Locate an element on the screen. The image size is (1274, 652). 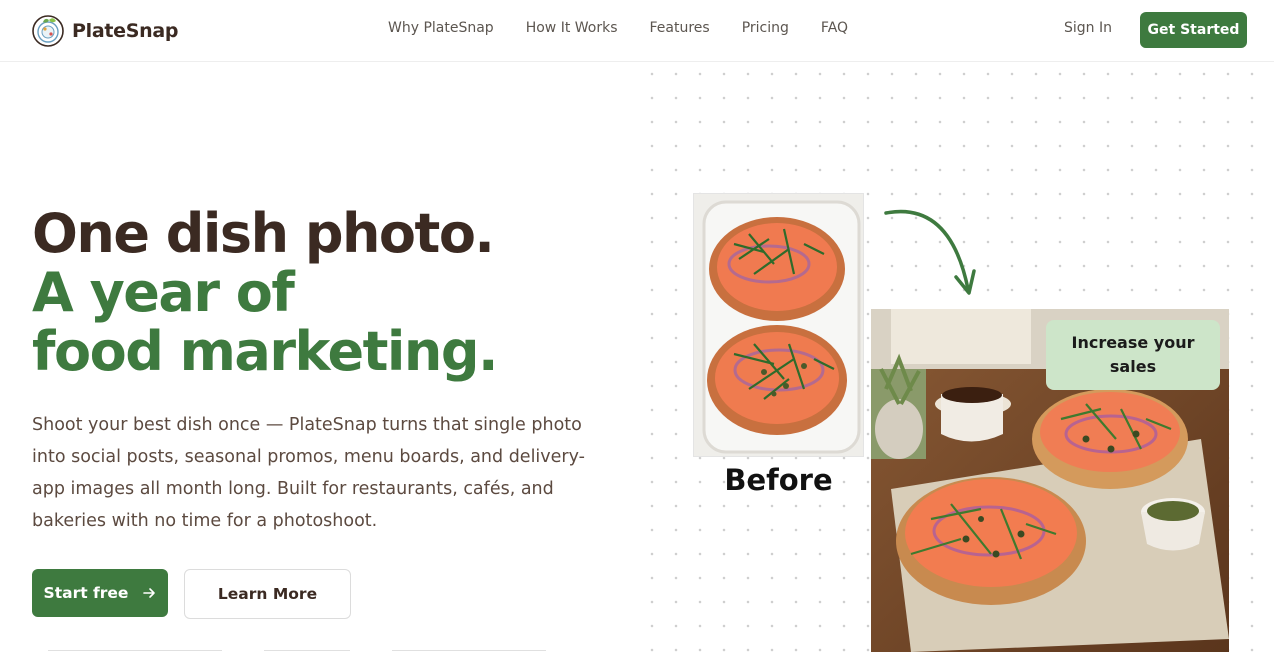
nav-how-it-works: How It Works is located at coordinates (572, 28).